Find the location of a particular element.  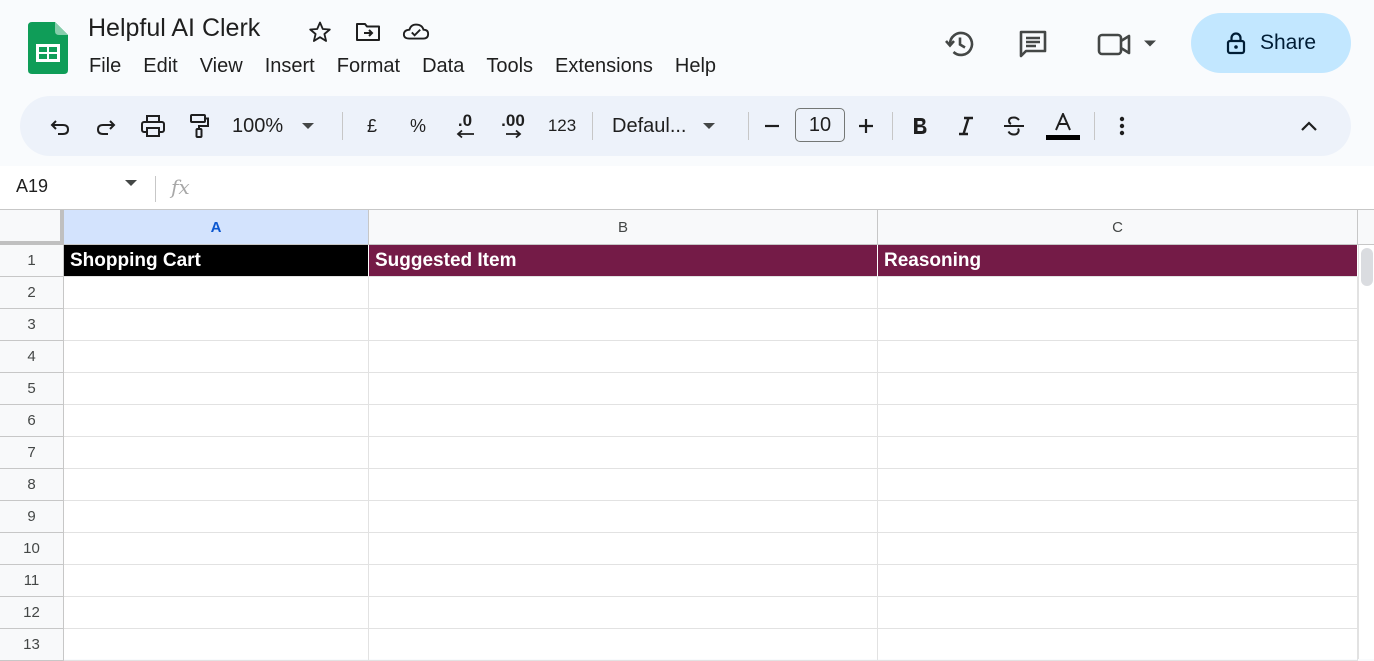

cell-c7 is located at coordinates (1118, 453).